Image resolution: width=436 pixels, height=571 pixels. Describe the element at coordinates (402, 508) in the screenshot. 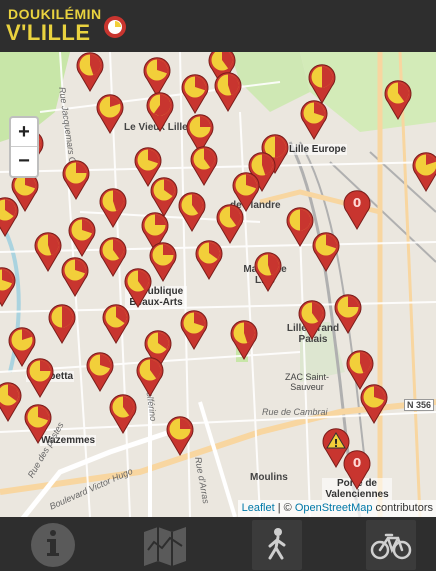

I see `attribution-suffix: contributors` at that location.